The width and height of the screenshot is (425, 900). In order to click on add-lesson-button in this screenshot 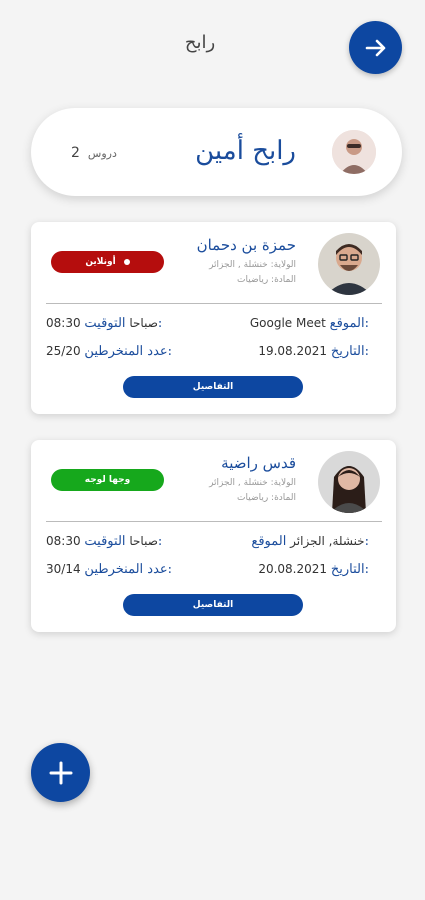, I will do `click(60, 772)`.